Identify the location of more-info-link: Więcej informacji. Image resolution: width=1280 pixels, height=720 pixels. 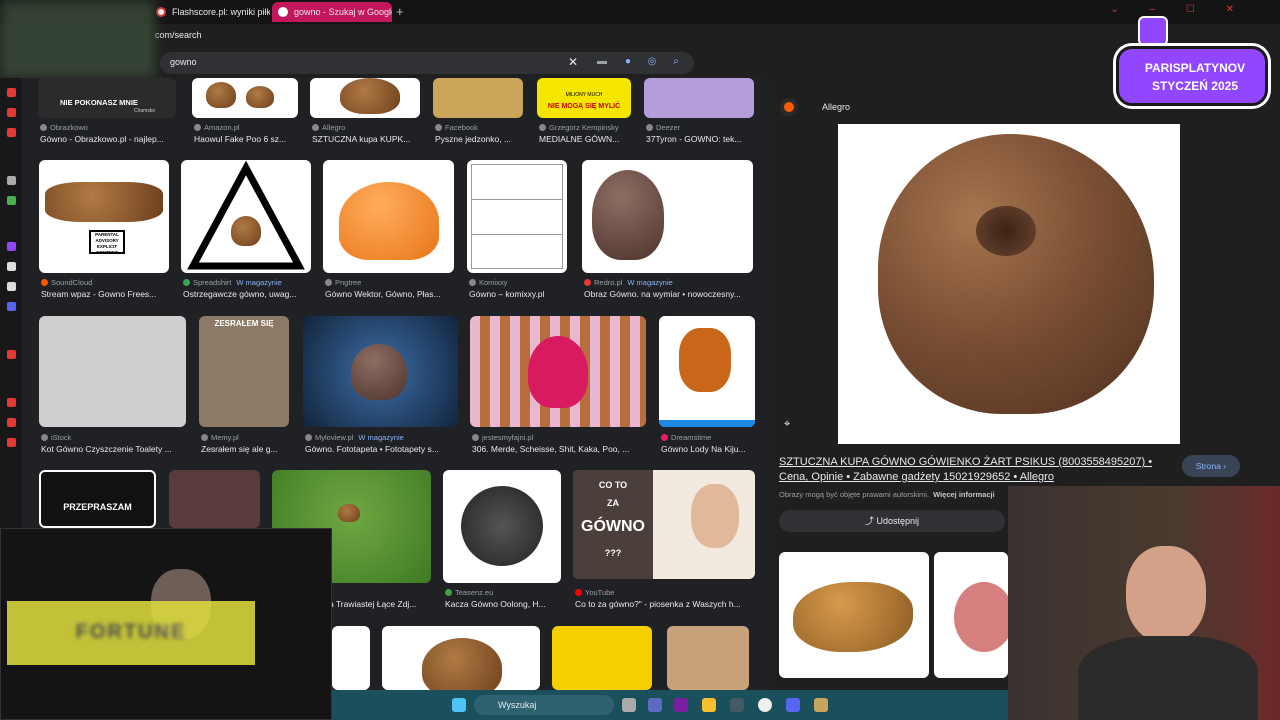
(964, 494).